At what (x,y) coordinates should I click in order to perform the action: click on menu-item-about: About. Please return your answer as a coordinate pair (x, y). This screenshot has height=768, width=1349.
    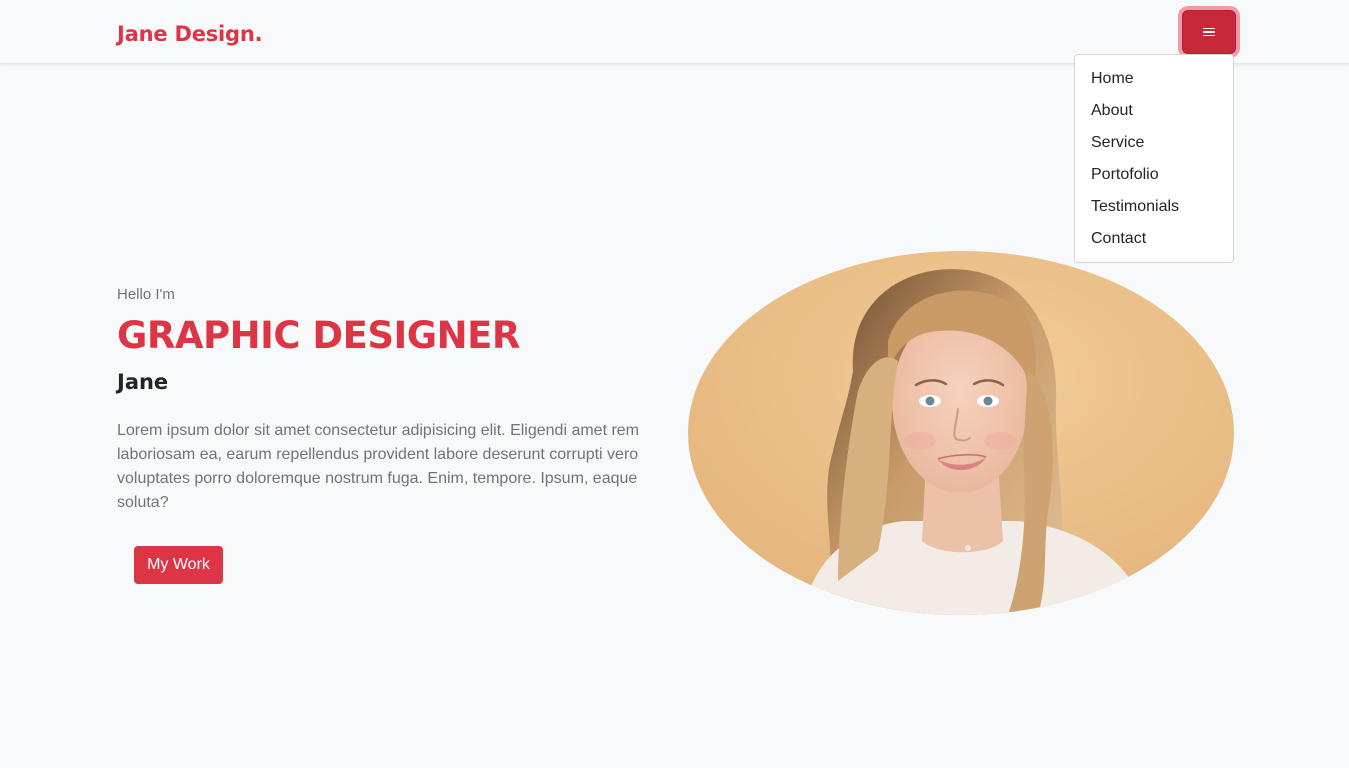
    Looking at the image, I should click on (1154, 111).